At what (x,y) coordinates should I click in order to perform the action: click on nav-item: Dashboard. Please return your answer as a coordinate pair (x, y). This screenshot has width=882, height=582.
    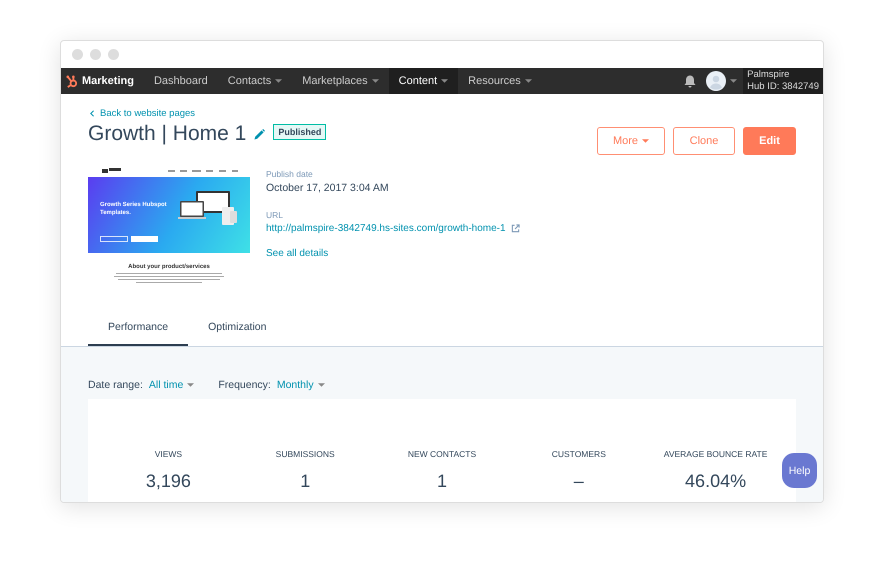
    Looking at the image, I should click on (181, 81).